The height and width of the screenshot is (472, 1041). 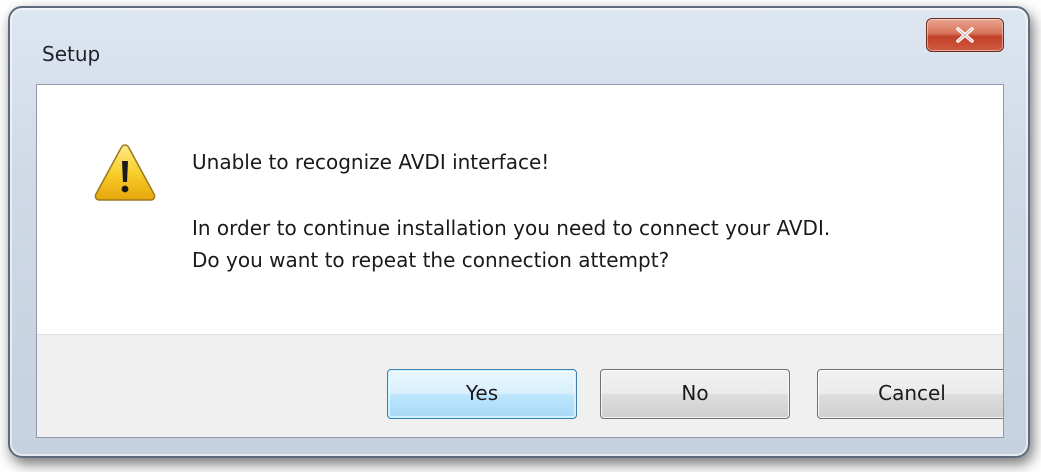 What do you see at coordinates (71, 54) in the screenshot?
I see `window-title: Setup` at bounding box center [71, 54].